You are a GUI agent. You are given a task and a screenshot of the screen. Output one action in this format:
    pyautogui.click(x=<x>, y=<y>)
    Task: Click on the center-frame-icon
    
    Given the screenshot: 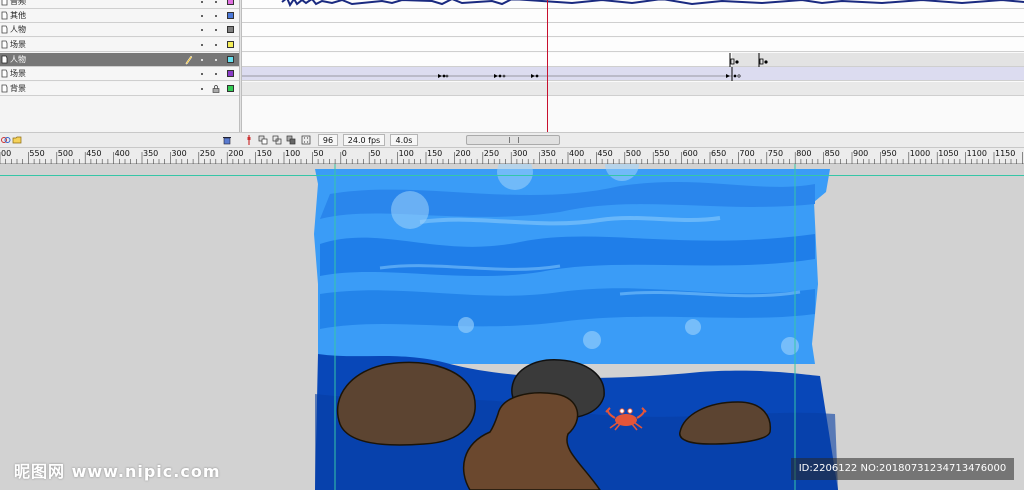 What is the action you would take?
    pyautogui.click(x=249, y=140)
    